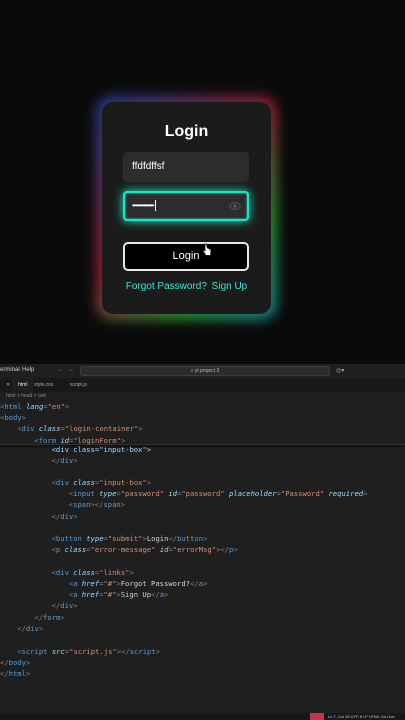 This screenshot has width=405, height=720. Describe the element at coordinates (15, 673) in the screenshot. I see `code-line: </html>` at that location.